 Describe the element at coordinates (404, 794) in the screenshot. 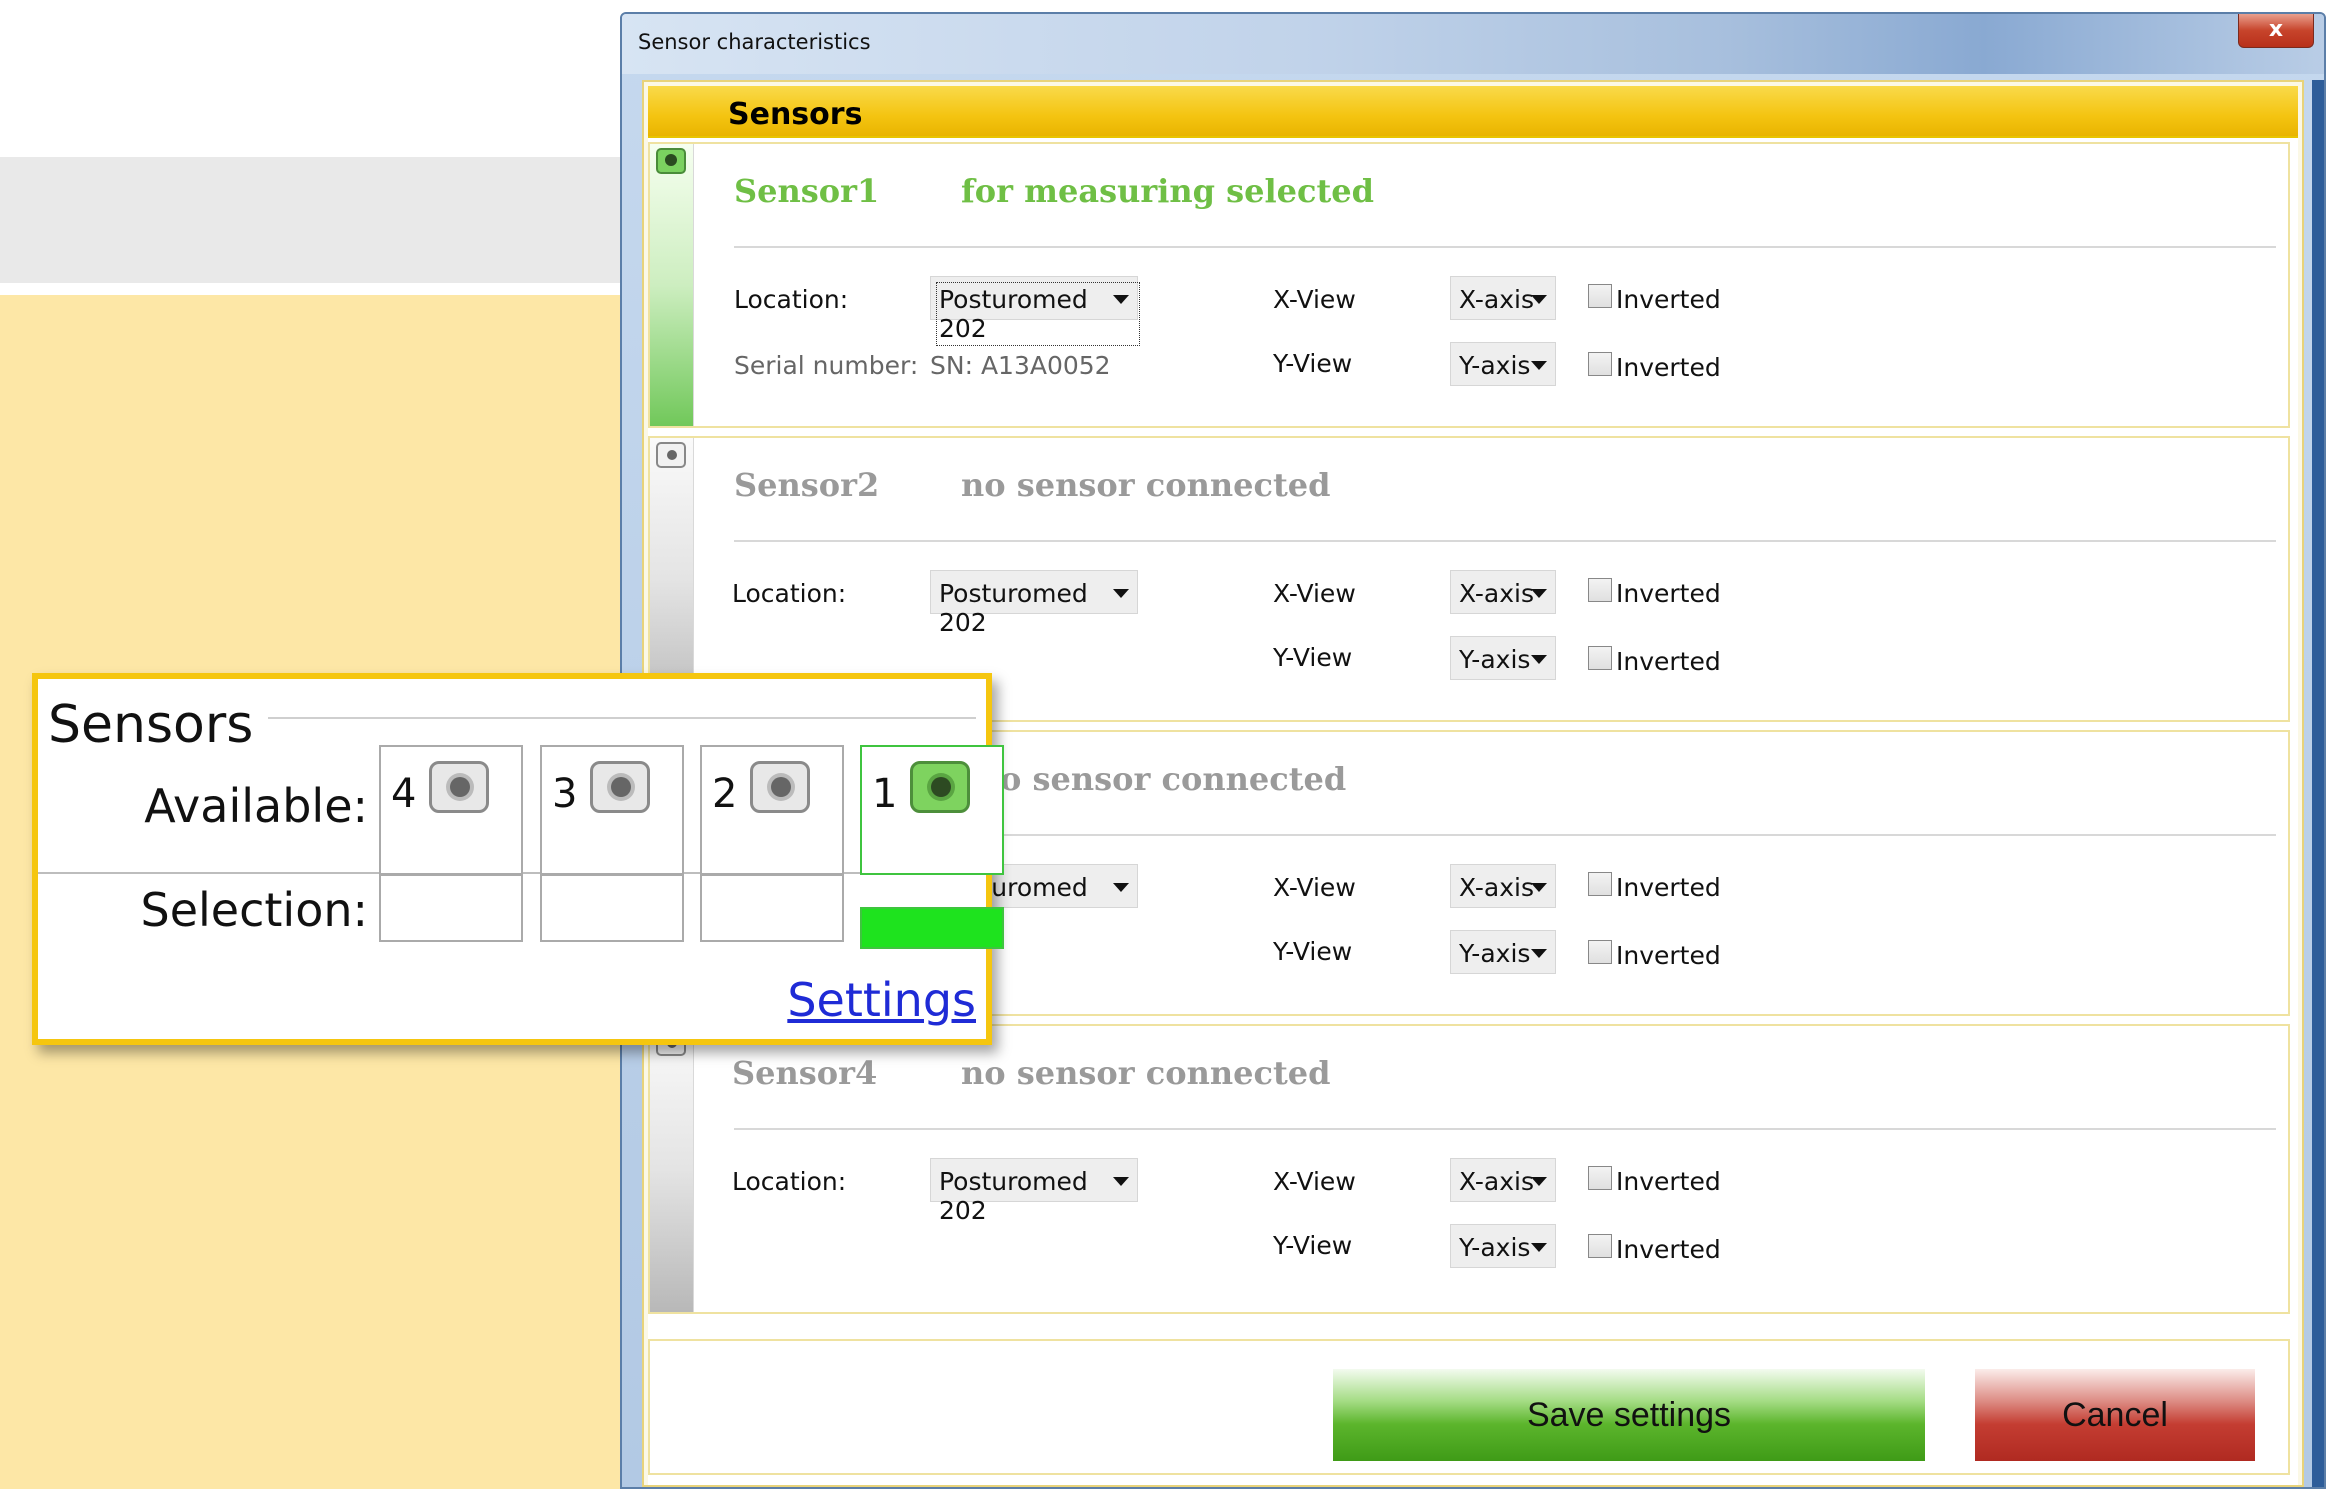

I see `slot-number: 4` at that location.